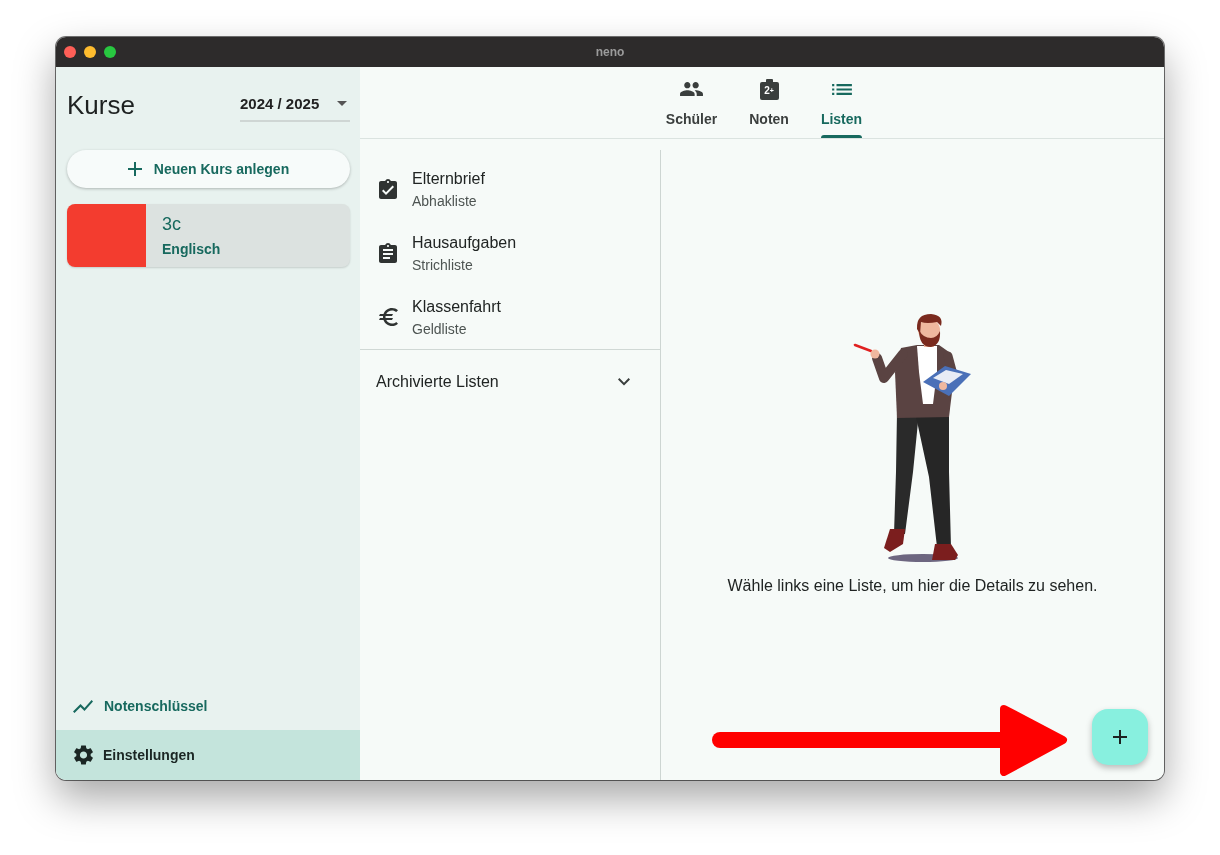 The image size is (1220, 855). What do you see at coordinates (295, 104) in the screenshot?
I see `school-year-dropdown: 2024 / 2025` at bounding box center [295, 104].